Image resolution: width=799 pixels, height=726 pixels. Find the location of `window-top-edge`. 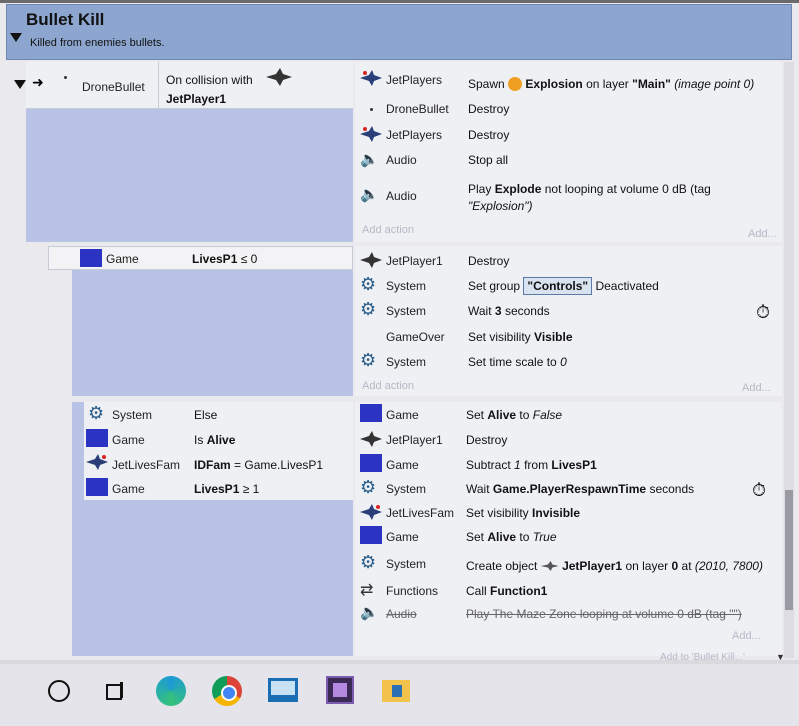

window-top-edge is located at coordinates (399, 1).